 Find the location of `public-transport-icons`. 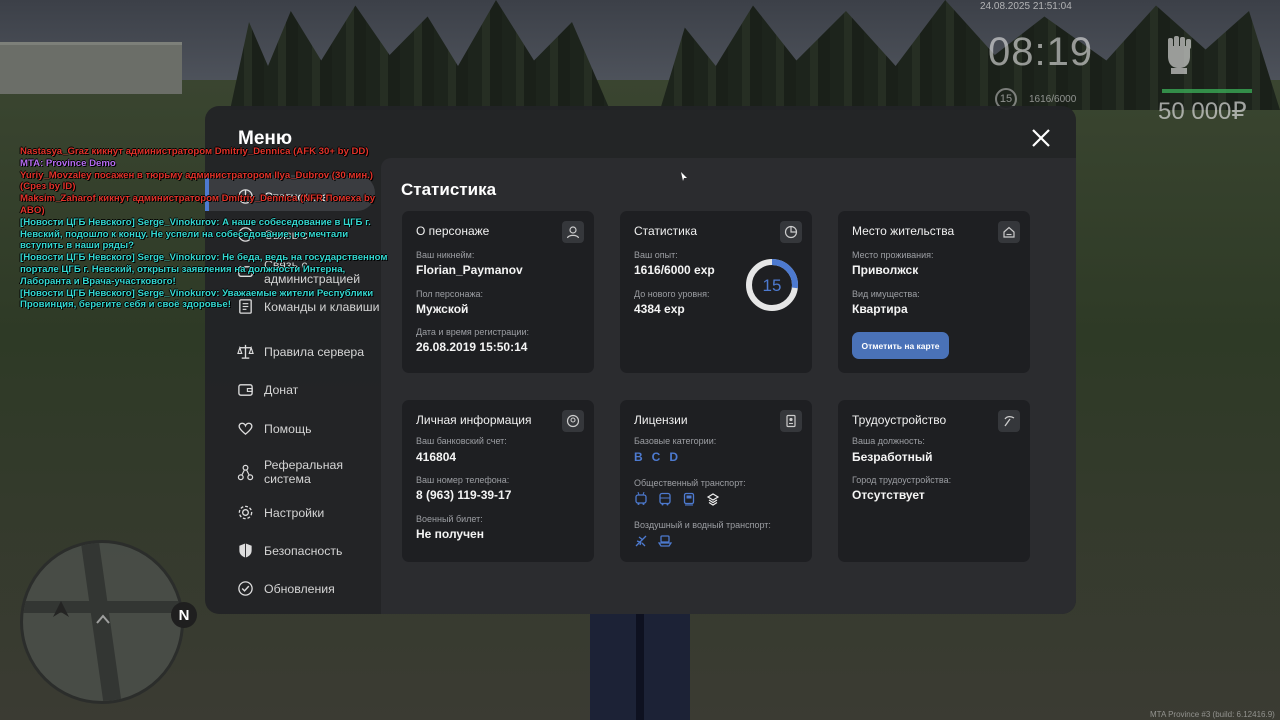

public-transport-icons is located at coordinates (677, 499).